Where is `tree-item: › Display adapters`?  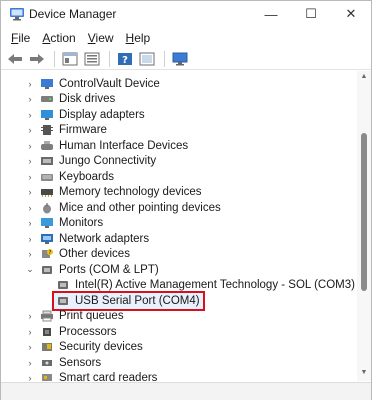 tree-item: › Display adapters is located at coordinates (85, 115).